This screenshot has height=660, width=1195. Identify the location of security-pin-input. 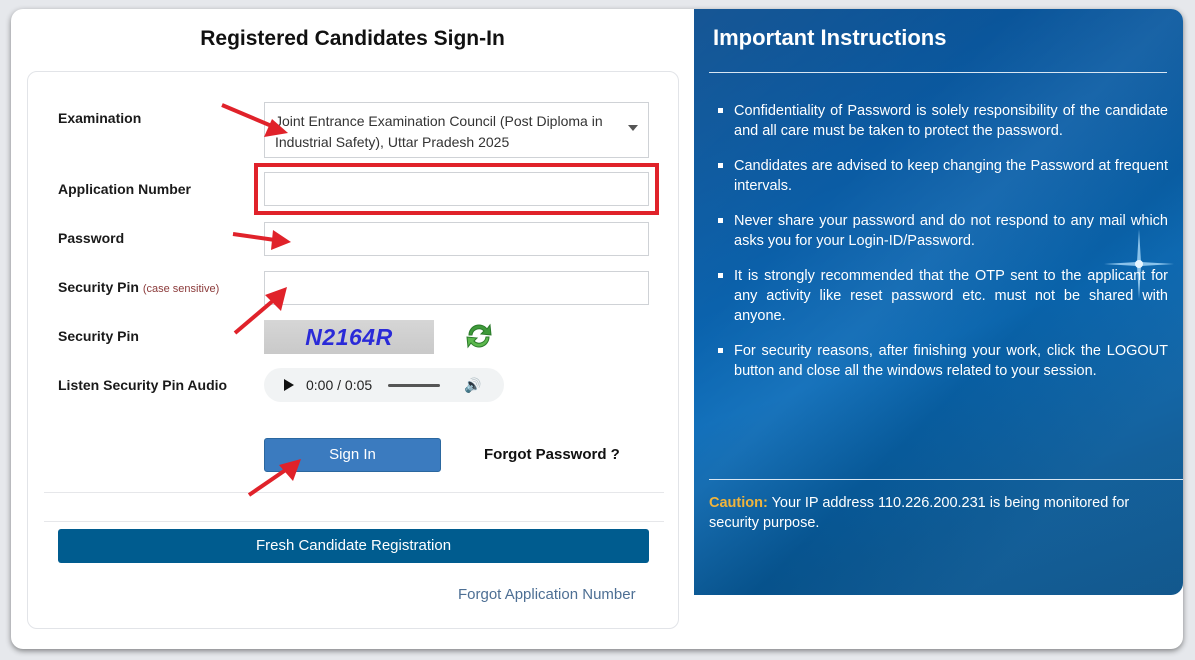
(456, 288).